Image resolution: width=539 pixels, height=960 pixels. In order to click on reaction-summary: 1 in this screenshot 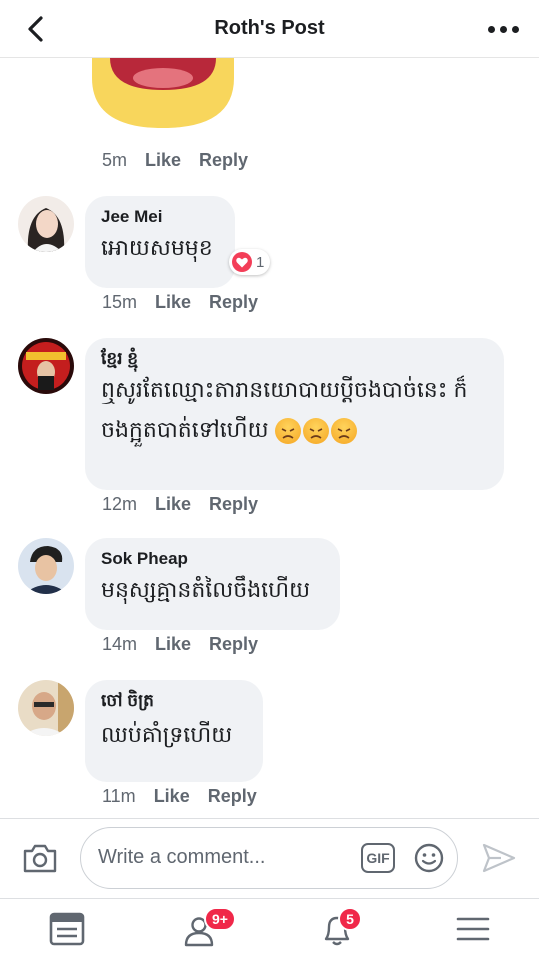, I will do `click(250, 262)`.